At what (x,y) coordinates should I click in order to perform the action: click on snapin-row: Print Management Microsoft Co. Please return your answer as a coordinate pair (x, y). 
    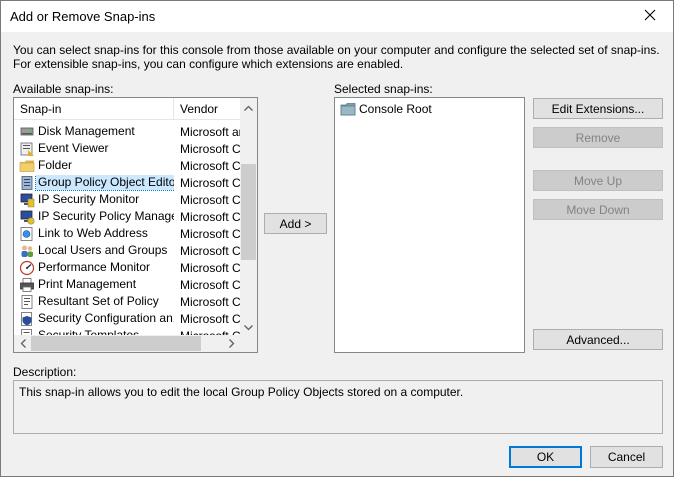
    Looking at the image, I should click on (127, 284).